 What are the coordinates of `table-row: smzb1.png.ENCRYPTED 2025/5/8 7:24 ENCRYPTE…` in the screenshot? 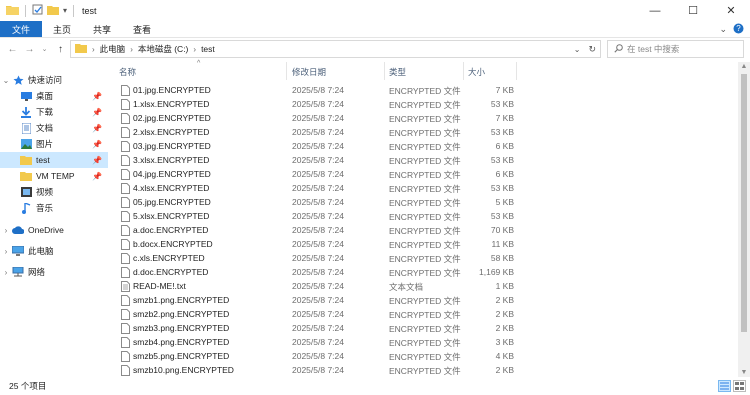 It's located at (371, 301).